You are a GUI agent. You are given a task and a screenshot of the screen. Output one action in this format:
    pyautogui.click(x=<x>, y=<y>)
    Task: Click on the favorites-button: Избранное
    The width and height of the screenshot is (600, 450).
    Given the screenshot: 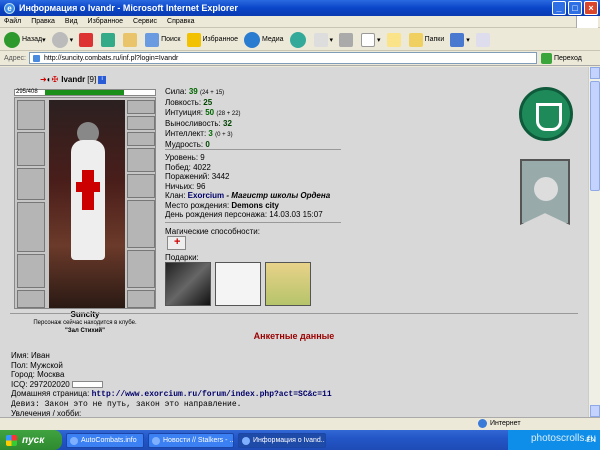 What is the action you would take?
    pyautogui.click(x=212, y=39)
    